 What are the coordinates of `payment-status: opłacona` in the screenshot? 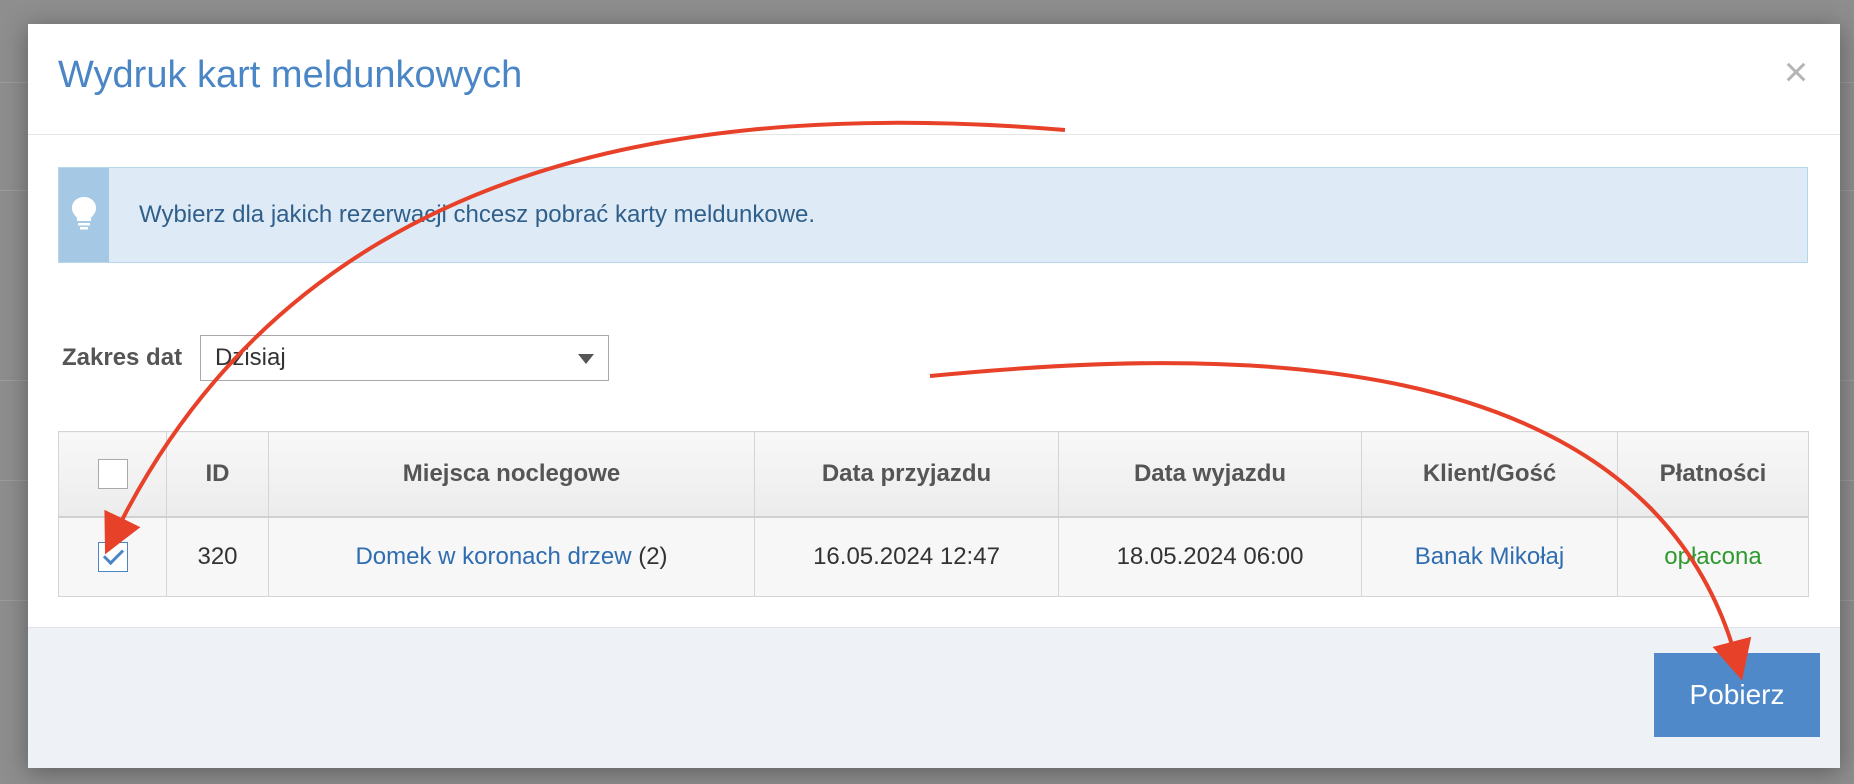 It's located at (1713, 556).